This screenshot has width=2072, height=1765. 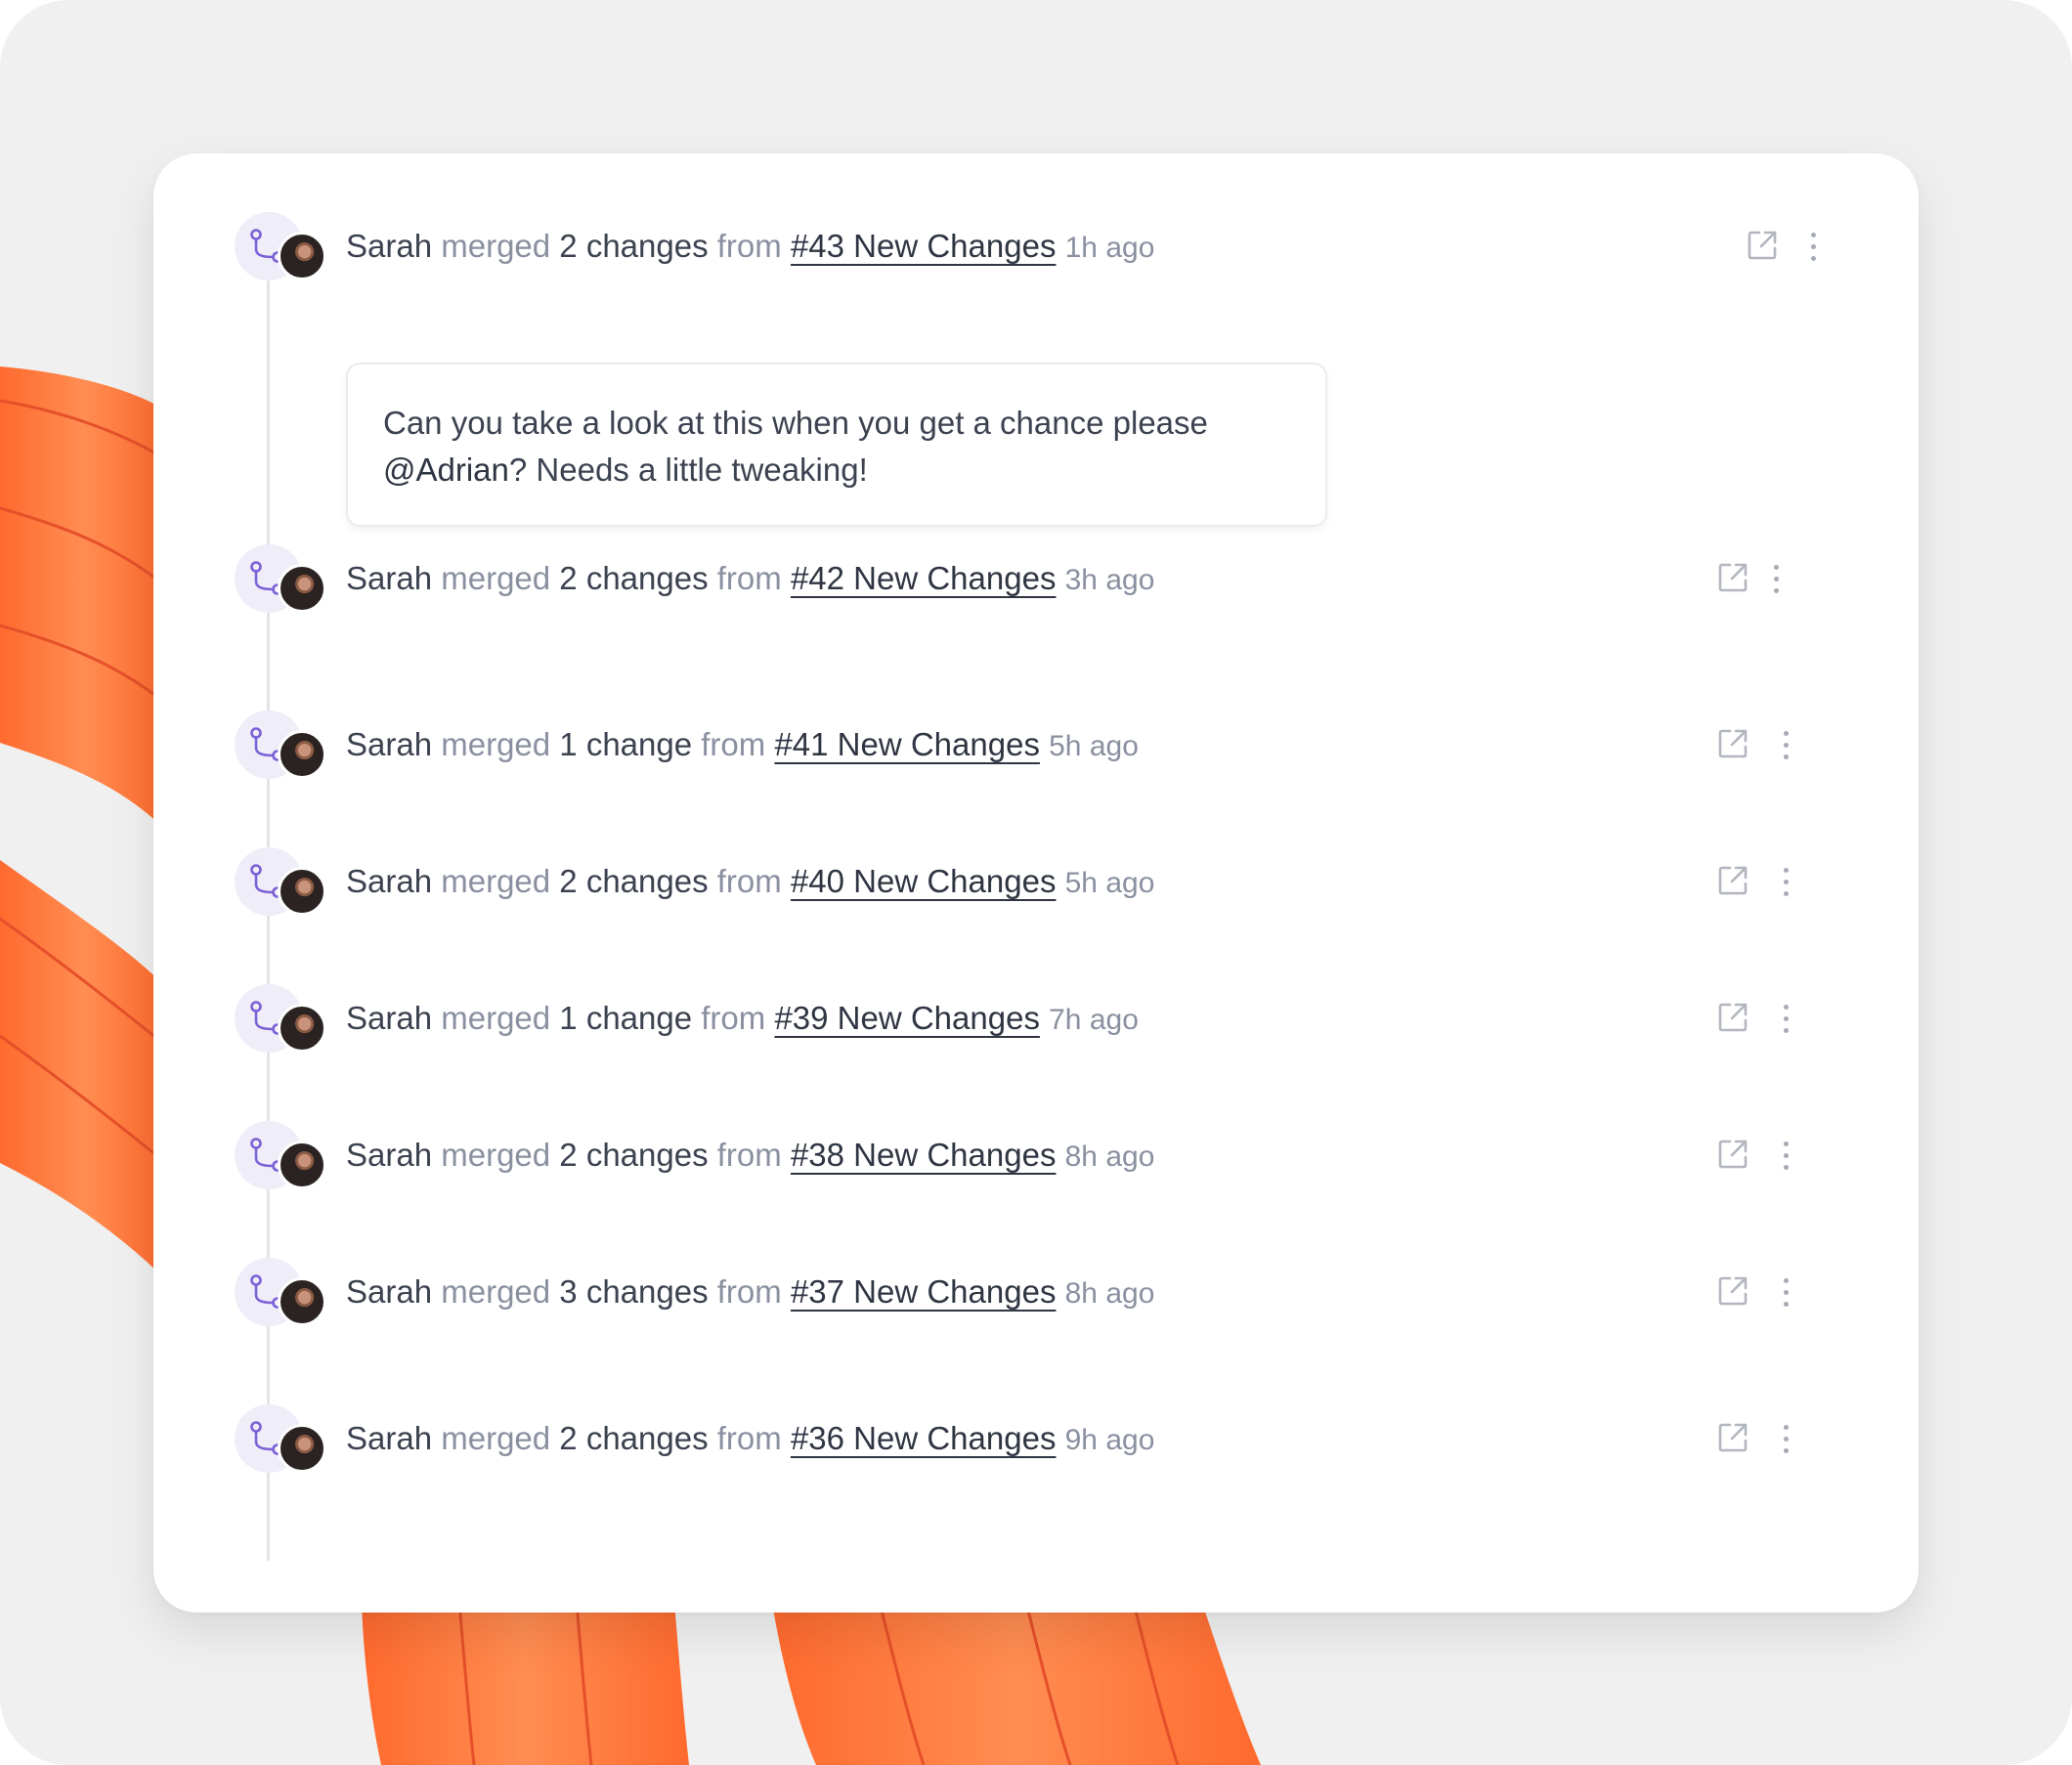 What do you see at coordinates (924, 1155) in the screenshot?
I see `pull-request-link: #38 New Changes` at bounding box center [924, 1155].